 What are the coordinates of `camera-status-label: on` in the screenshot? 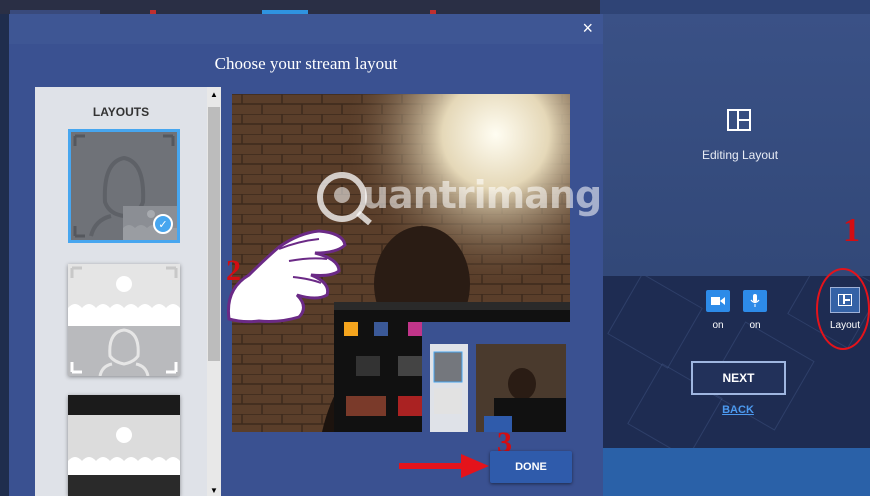 It's located at (718, 325).